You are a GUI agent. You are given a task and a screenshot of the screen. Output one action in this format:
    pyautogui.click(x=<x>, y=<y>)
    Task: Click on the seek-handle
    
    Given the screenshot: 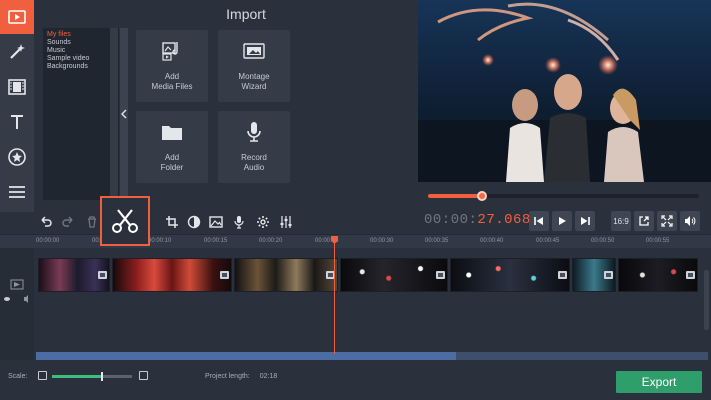 What is the action you would take?
    pyautogui.click(x=482, y=196)
    